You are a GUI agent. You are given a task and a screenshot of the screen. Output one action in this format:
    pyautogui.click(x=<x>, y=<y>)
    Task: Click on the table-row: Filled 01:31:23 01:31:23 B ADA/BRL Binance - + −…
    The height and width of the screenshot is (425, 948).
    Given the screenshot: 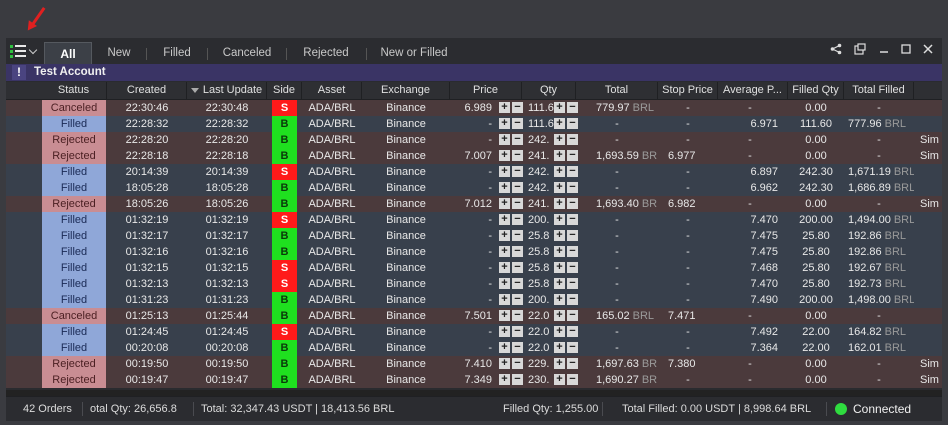 What is the action you would take?
    pyautogui.click(x=474, y=300)
    